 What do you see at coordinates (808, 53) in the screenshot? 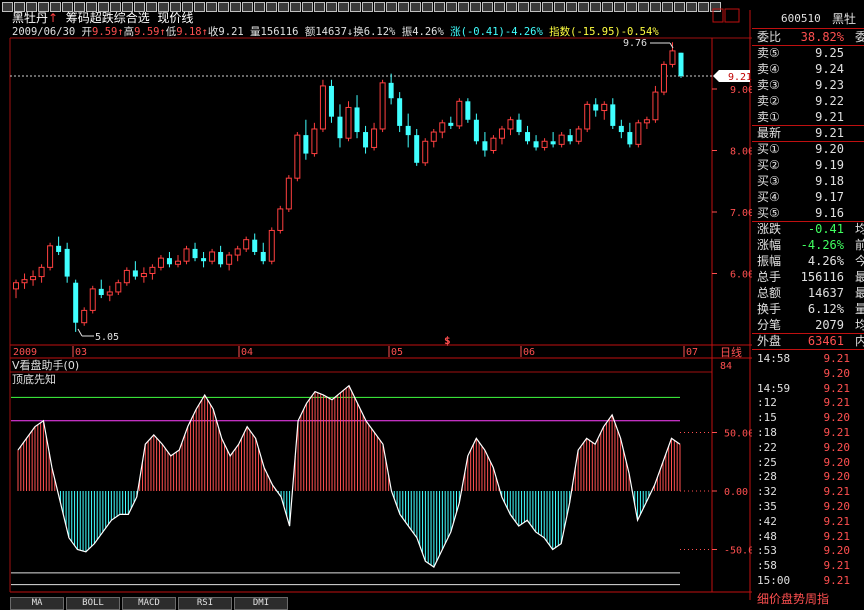
I see `sell5-row: 卖⑤ 9.25` at bounding box center [808, 53].